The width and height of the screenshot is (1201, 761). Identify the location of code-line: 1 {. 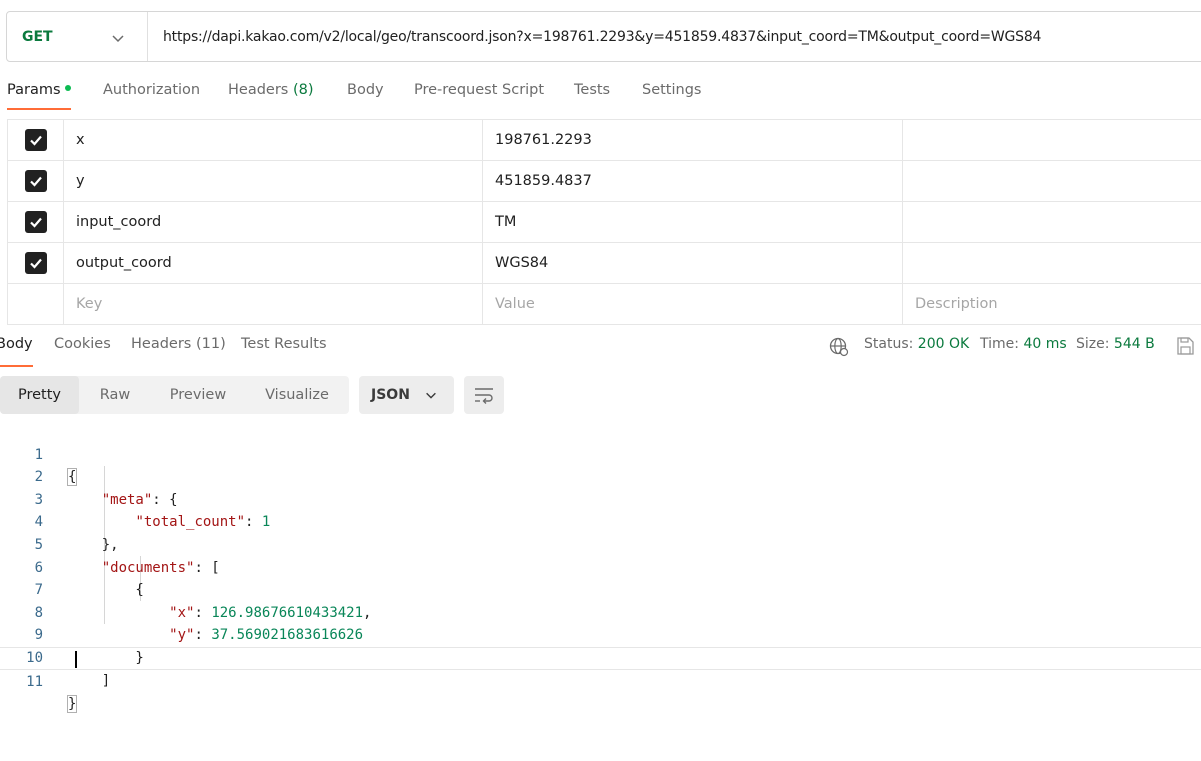
(600, 454).